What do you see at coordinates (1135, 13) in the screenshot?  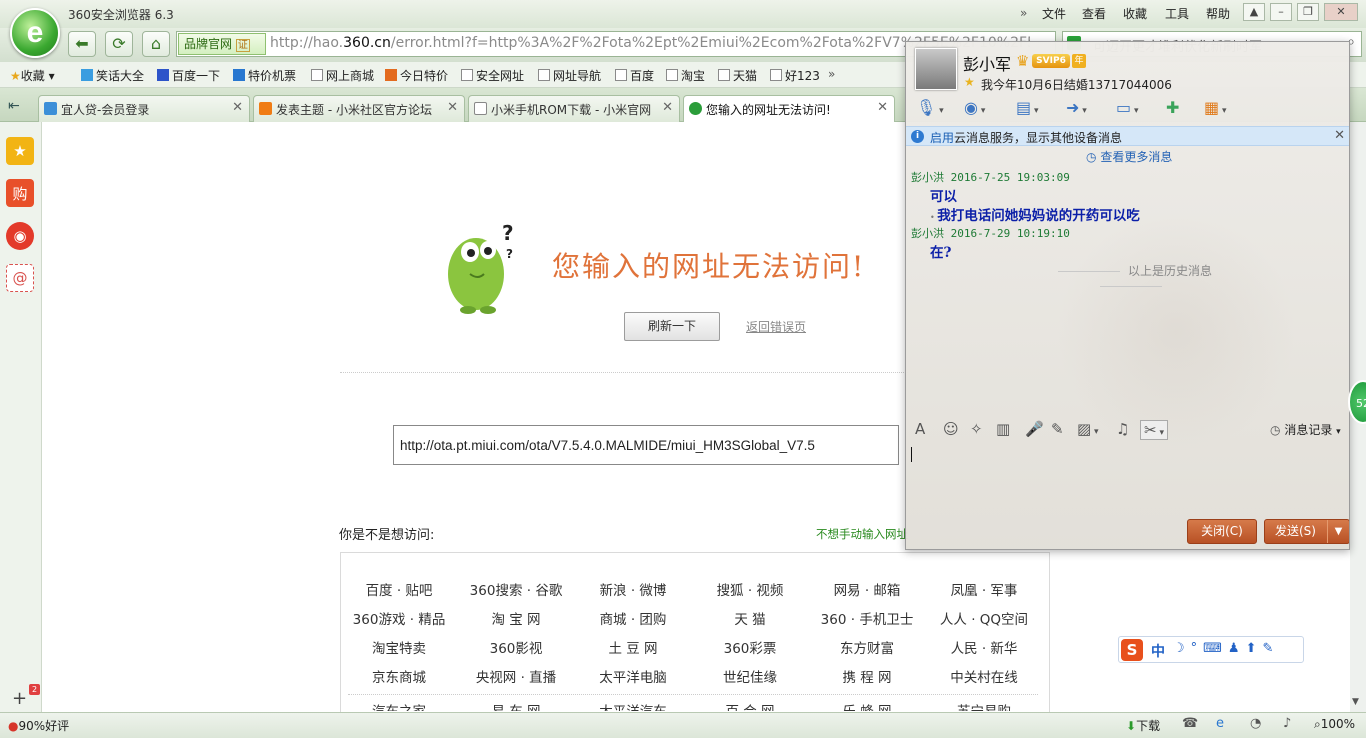 I see `menu-favorites: 收藏` at bounding box center [1135, 13].